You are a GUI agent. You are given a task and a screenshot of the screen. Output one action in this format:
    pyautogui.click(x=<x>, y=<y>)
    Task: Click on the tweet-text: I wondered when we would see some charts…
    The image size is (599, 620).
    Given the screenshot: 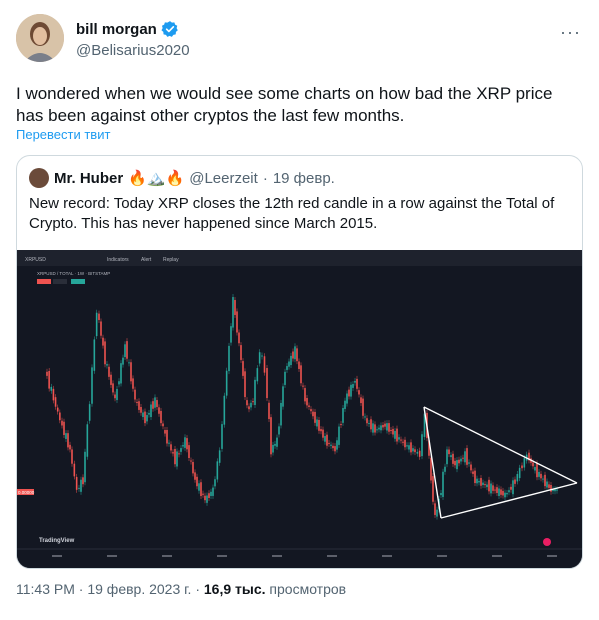 What is the action you would take?
    pyautogui.click(x=284, y=104)
    